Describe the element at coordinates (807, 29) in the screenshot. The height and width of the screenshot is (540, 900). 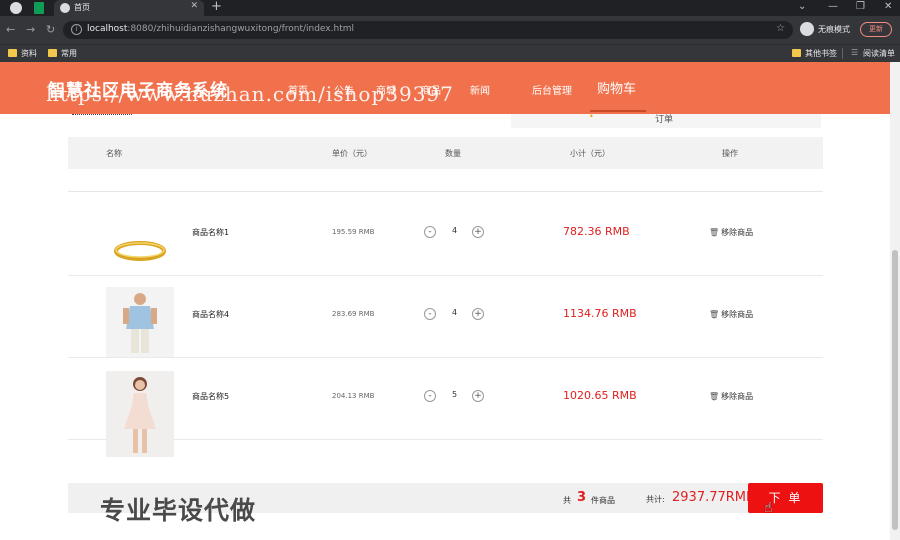
I see `incognito-icon` at that location.